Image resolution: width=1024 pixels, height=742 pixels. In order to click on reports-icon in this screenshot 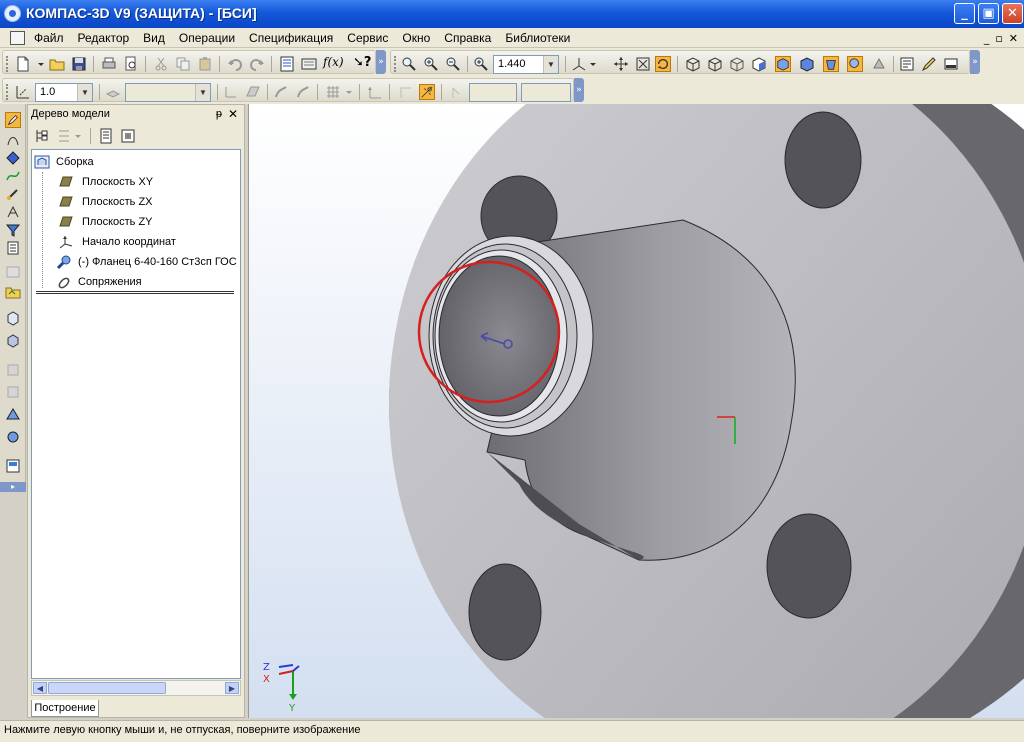, I will do `click(13, 466)`.